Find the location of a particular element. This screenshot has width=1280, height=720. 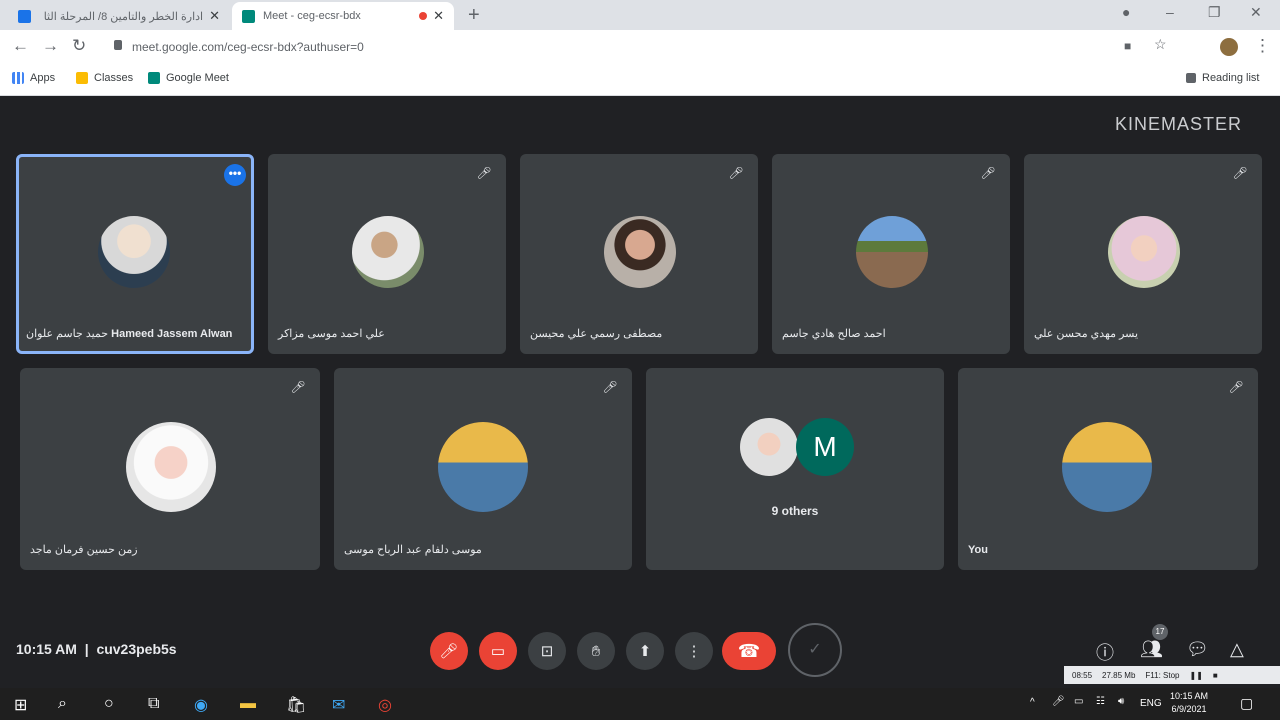

participant-tile: 🎤︎ موسى دلفام عبد الرباح موسى is located at coordinates (483, 469).